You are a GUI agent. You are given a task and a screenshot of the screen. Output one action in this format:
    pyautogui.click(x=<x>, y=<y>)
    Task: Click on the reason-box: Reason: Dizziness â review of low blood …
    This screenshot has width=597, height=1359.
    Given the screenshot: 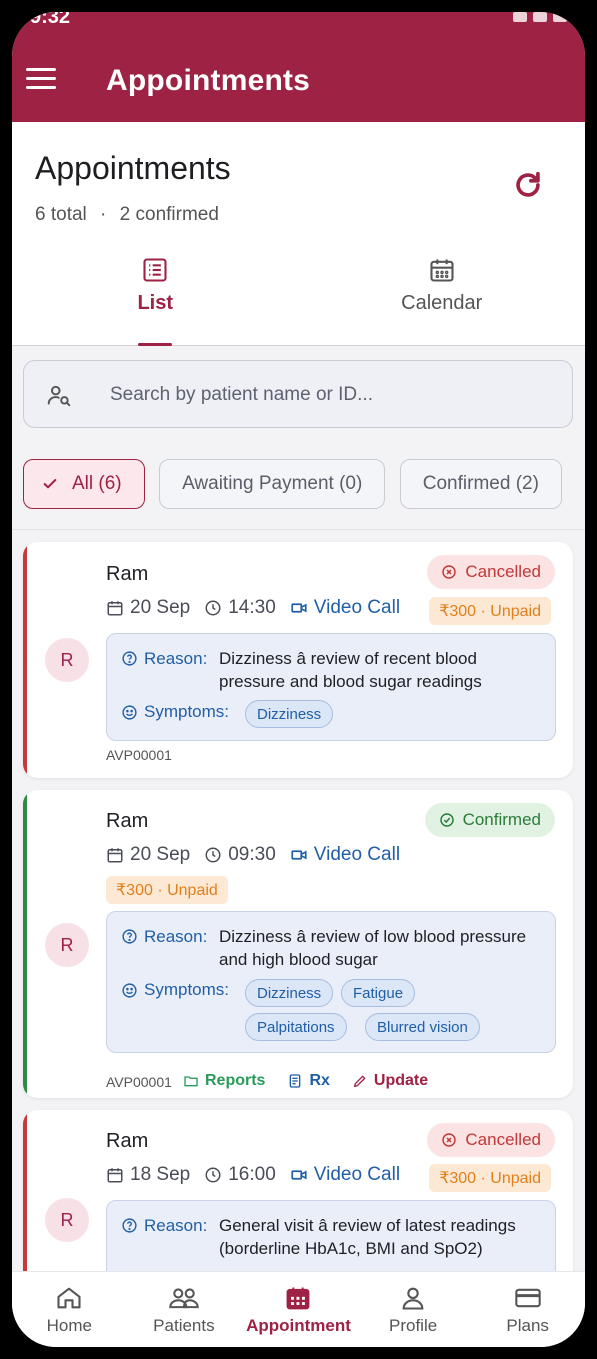 What is the action you would take?
    pyautogui.click(x=331, y=982)
    